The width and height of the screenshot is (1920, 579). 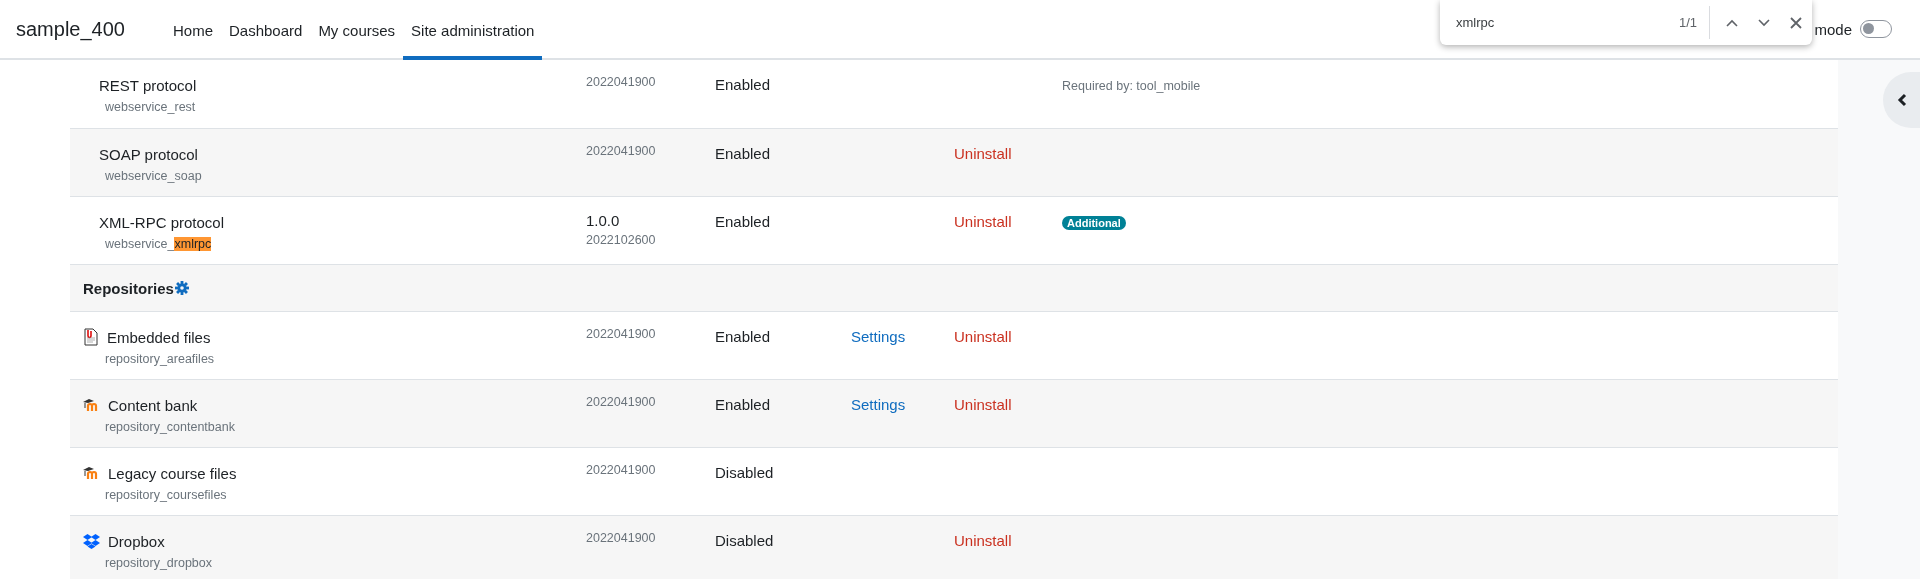 What do you see at coordinates (1833, 29) in the screenshot?
I see `edit-mode-label: mode` at bounding box center [1833, 29].